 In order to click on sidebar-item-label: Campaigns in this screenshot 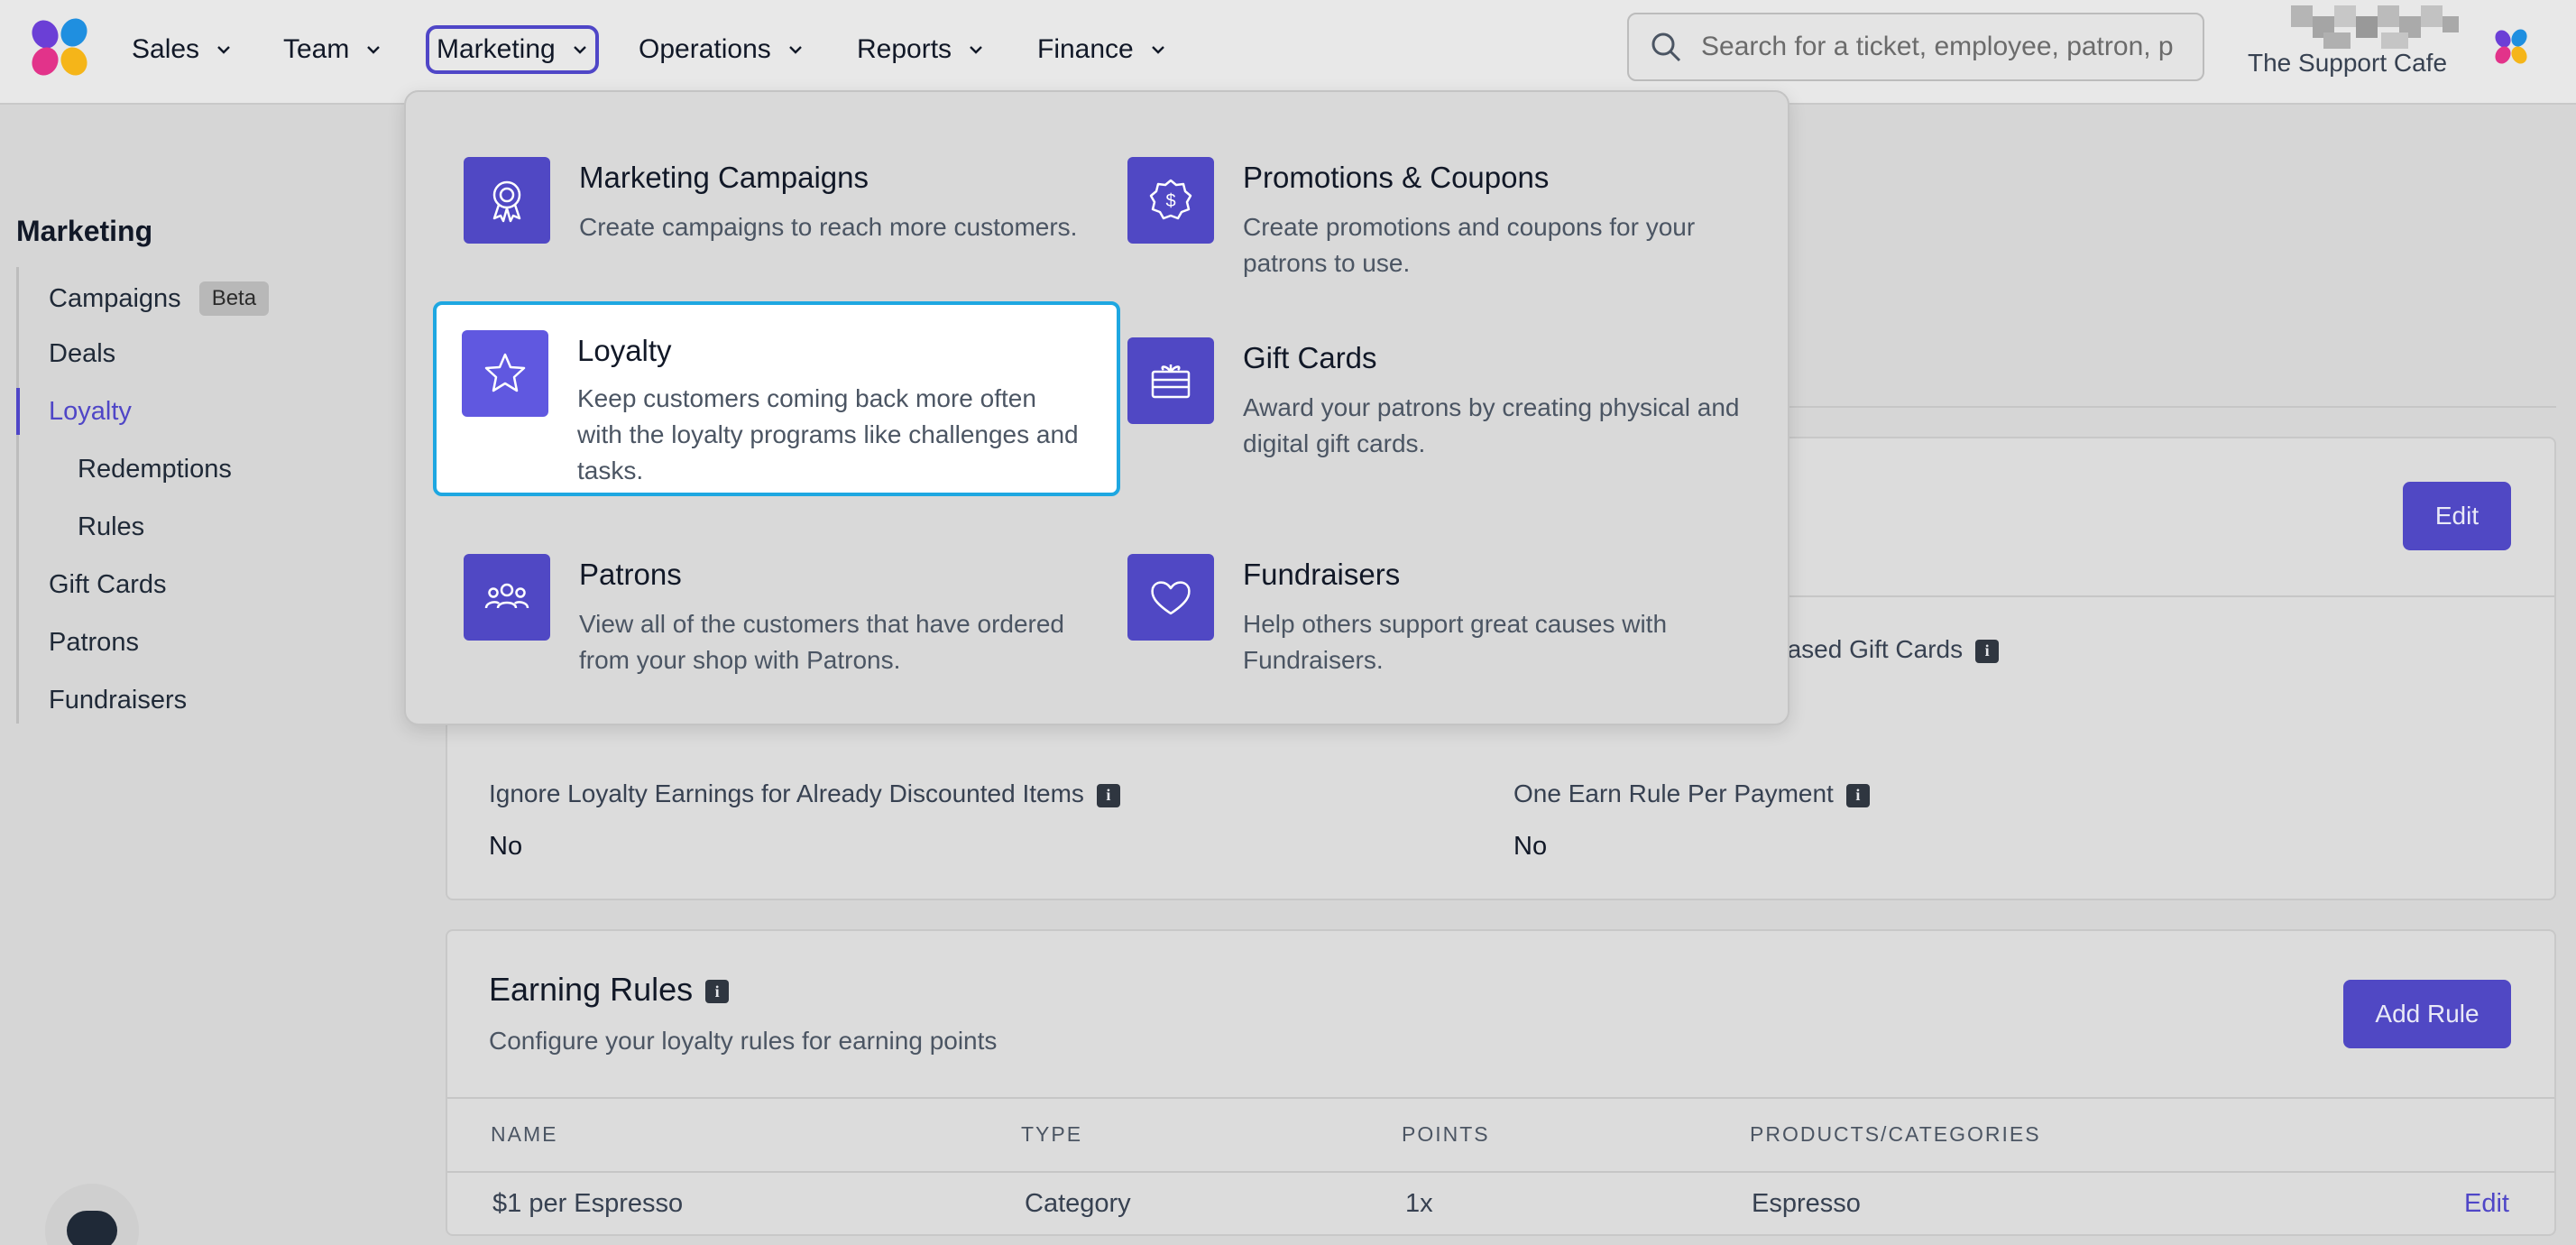, I will do `click(115, 298)`.